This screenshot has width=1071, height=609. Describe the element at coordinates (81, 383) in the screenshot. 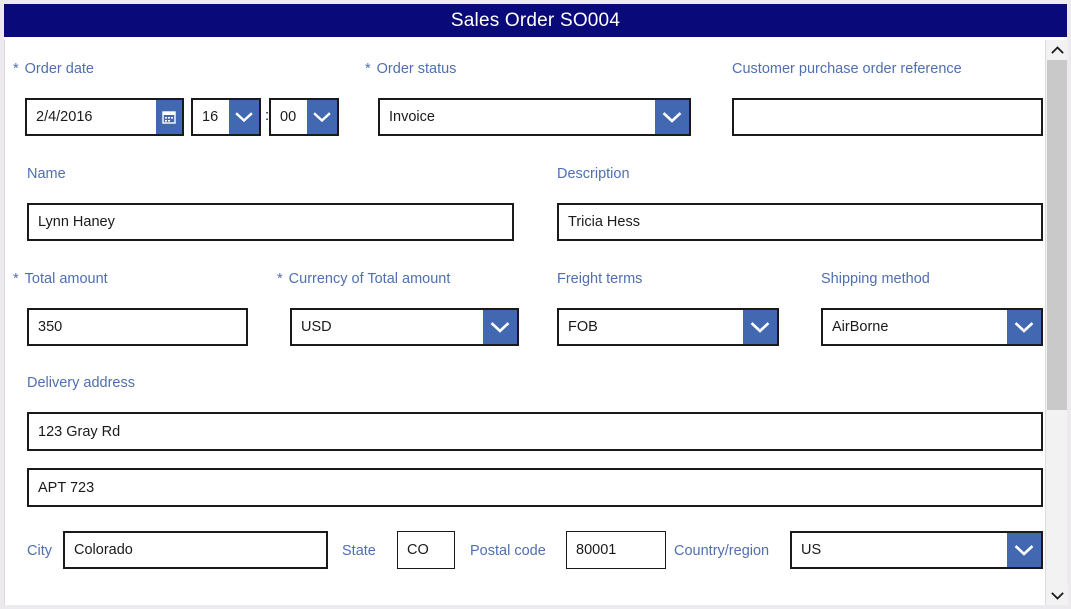

I see `delivery-address-label: Delivery address` at that location.